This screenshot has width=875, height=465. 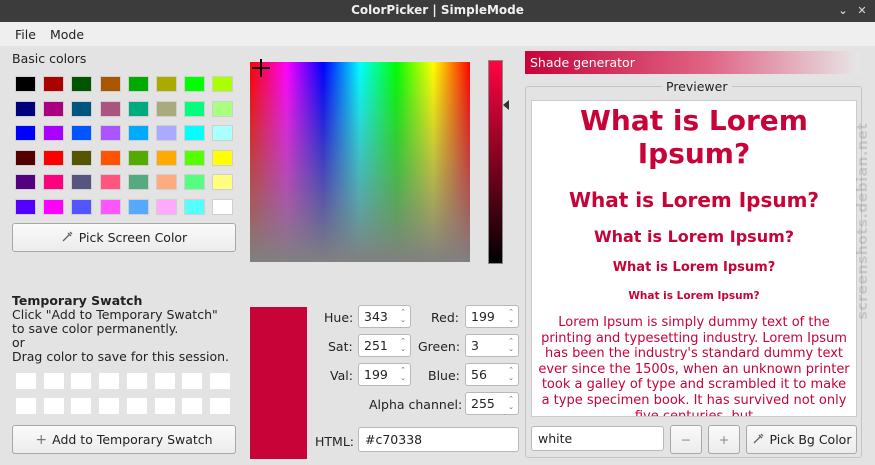 What do you see at coordinates (694, 200) in the screenshot?
I see `preview-heading-2: What is Lorem Ipsum?` at bounding box center [694, 200].